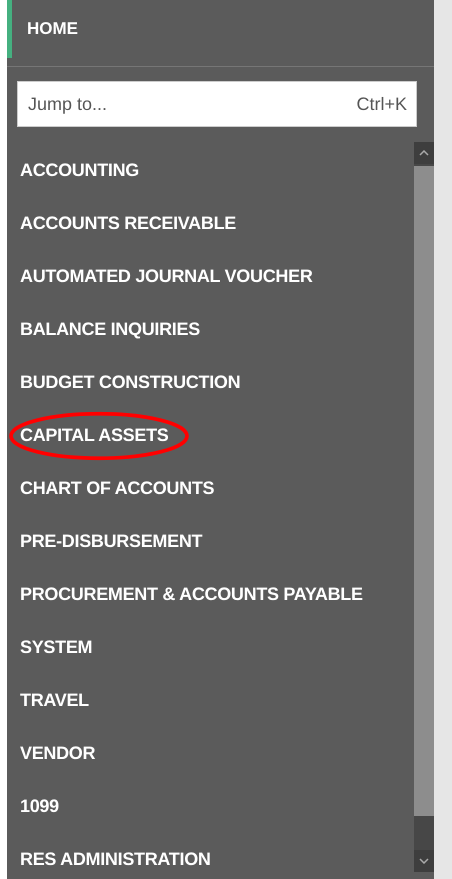  What do you see at coordinates (424, 861) in the screenshot?
I see `scroll-down-icon` at bounding box center [424, 861].